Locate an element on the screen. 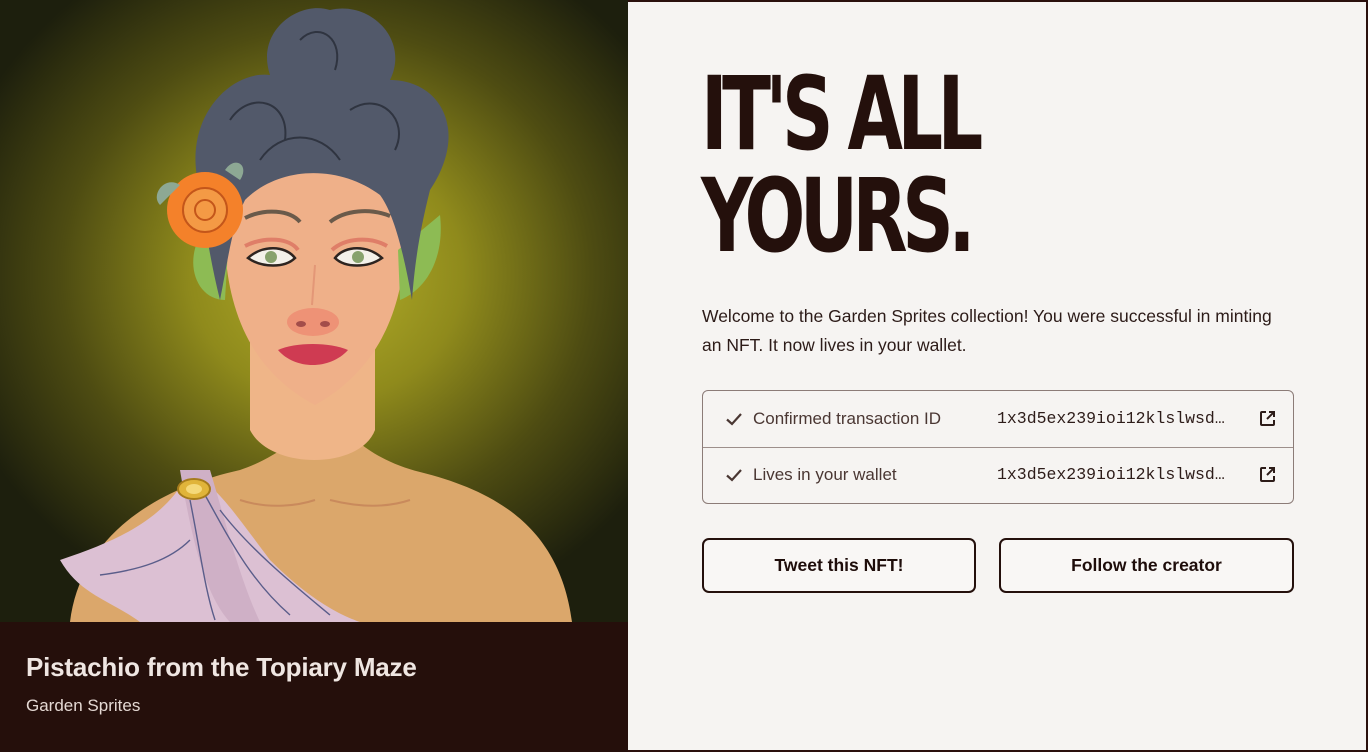  nft-title: Pistachio from the Topiary Maze is located at coordinates (221, 667).